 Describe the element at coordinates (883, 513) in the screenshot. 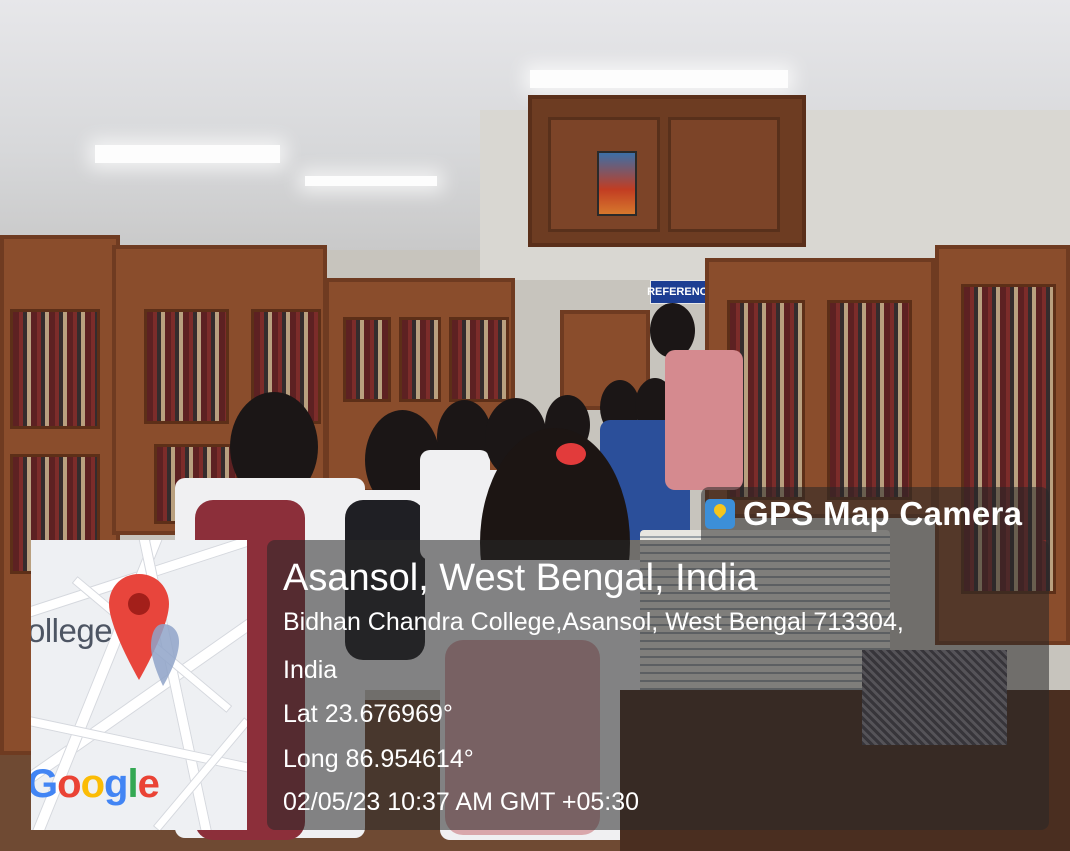

I see `brand-label: GPS Map Camera` at that location.